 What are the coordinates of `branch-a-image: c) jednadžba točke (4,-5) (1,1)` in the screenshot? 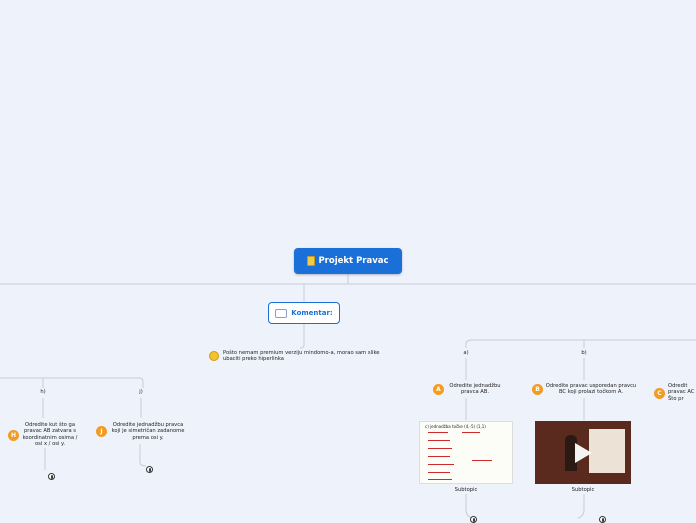 It's located at (466, 452).